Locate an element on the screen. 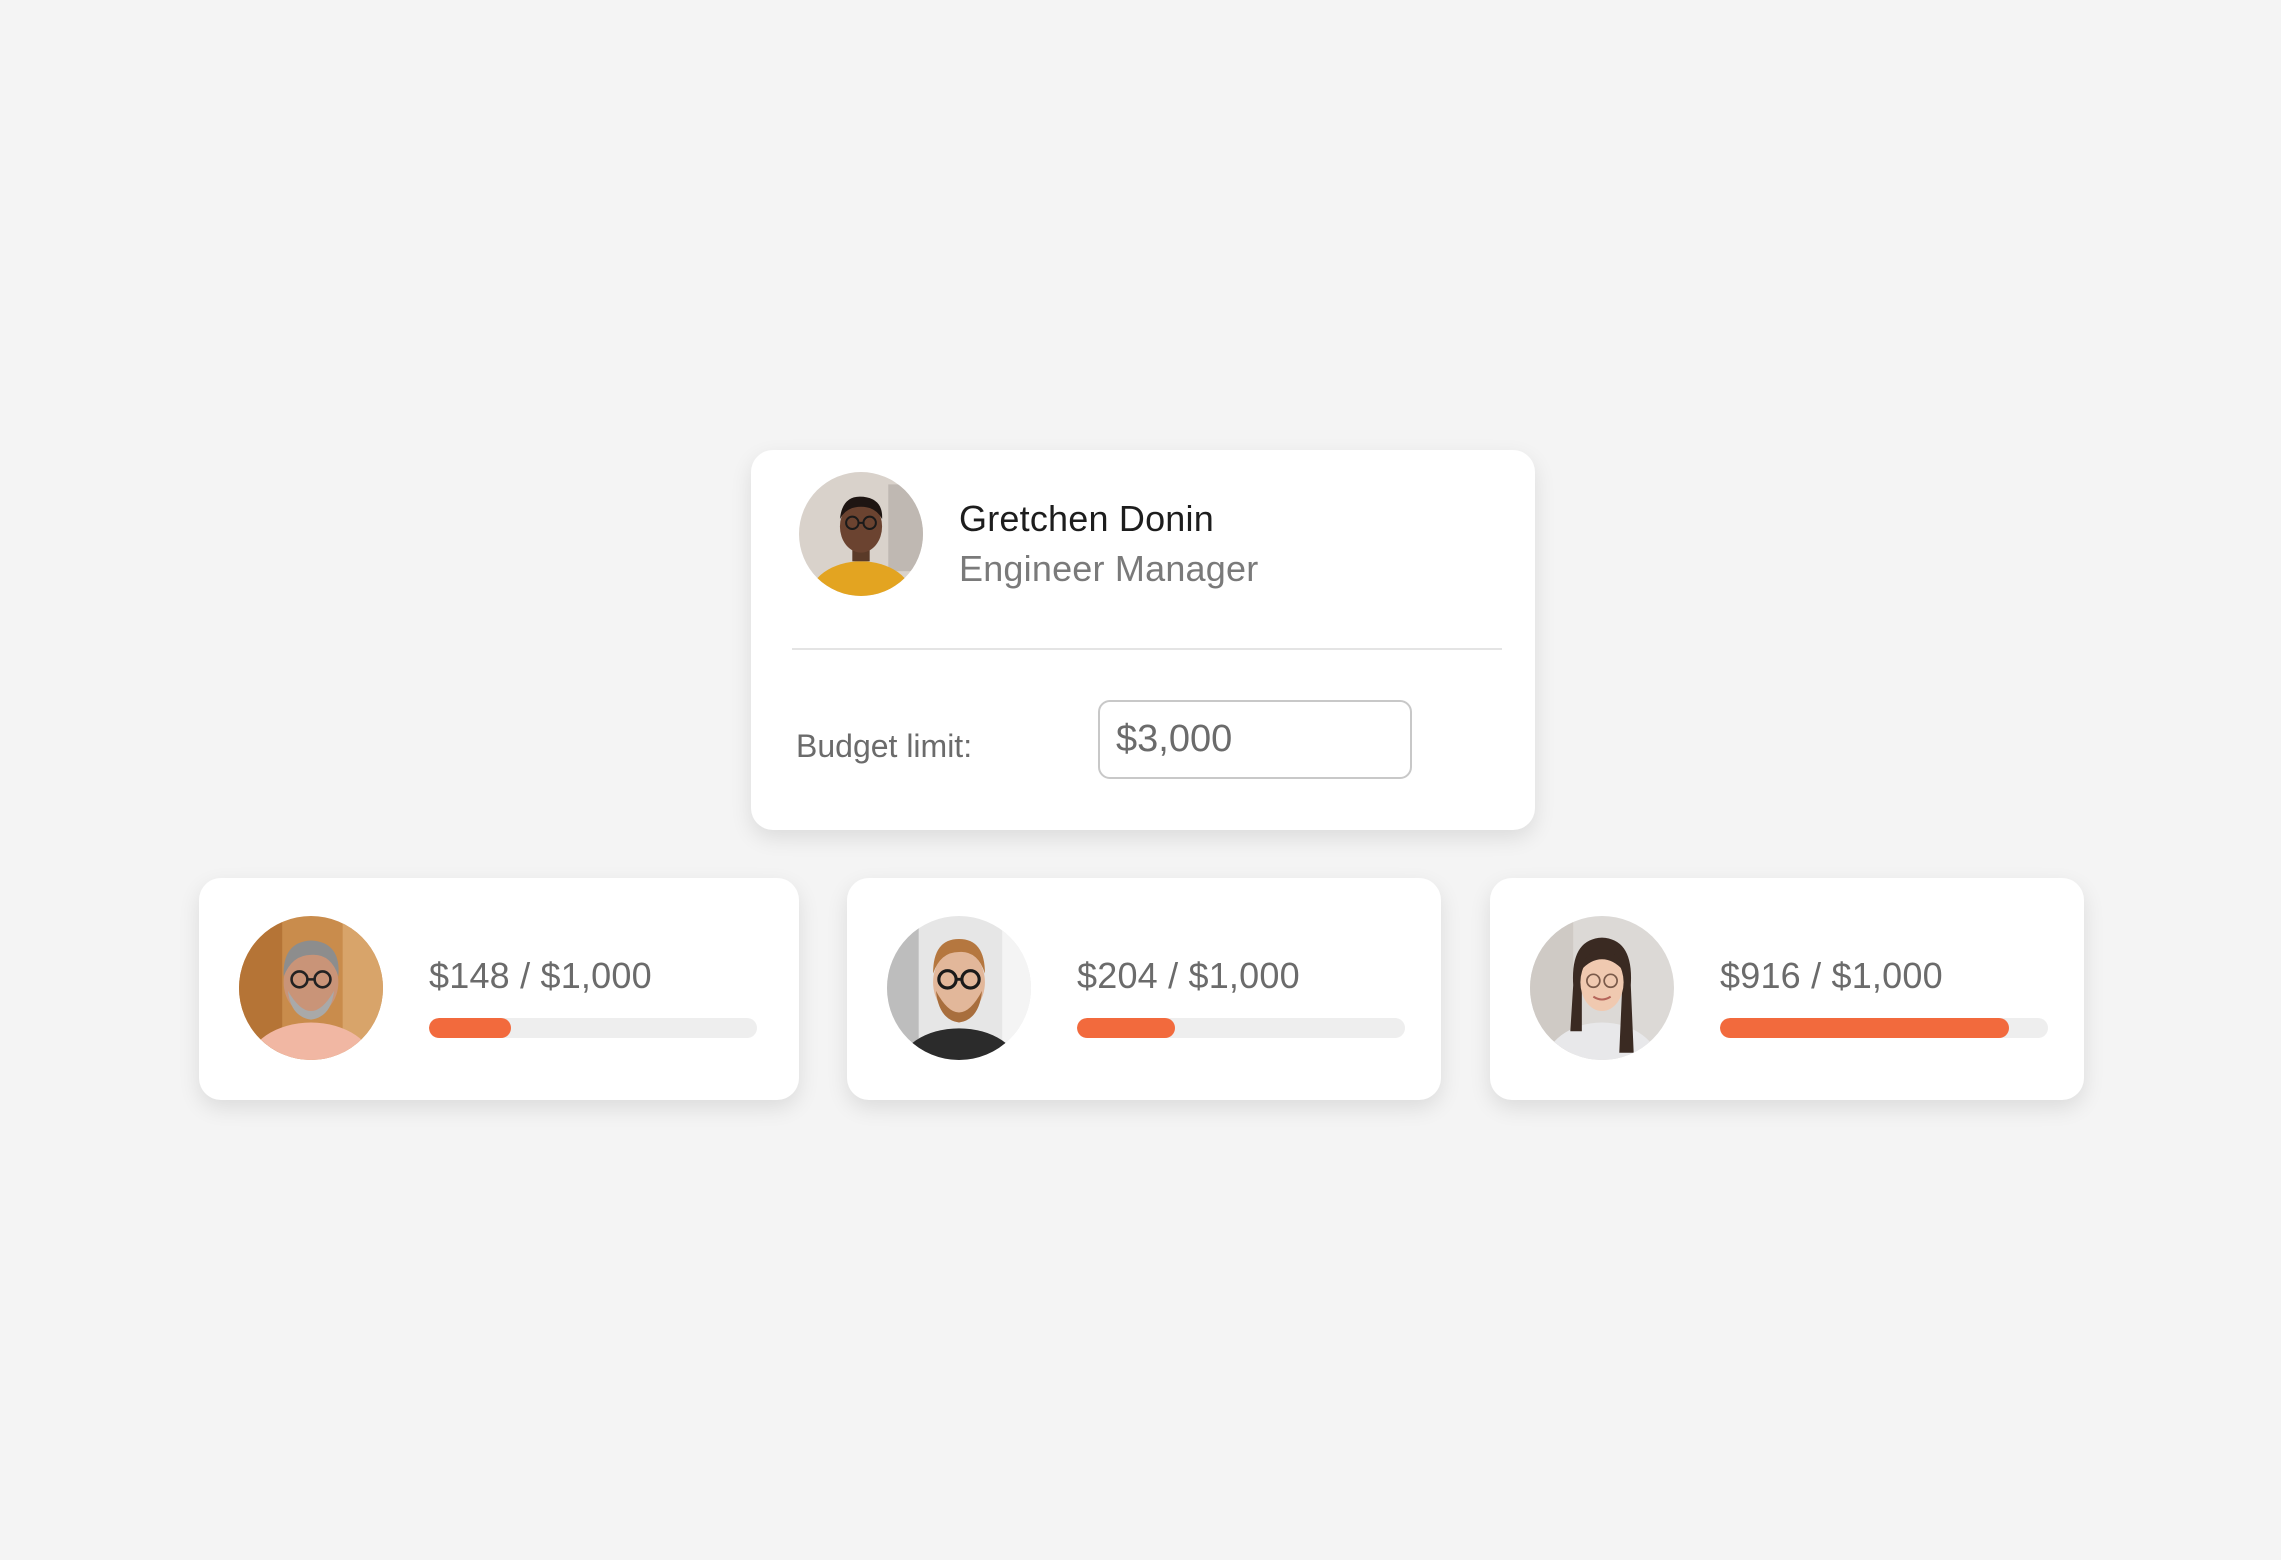 The width and height of the screenshot is (2281, 1560). budget-limit-input is located at coordinates (1255, 739).